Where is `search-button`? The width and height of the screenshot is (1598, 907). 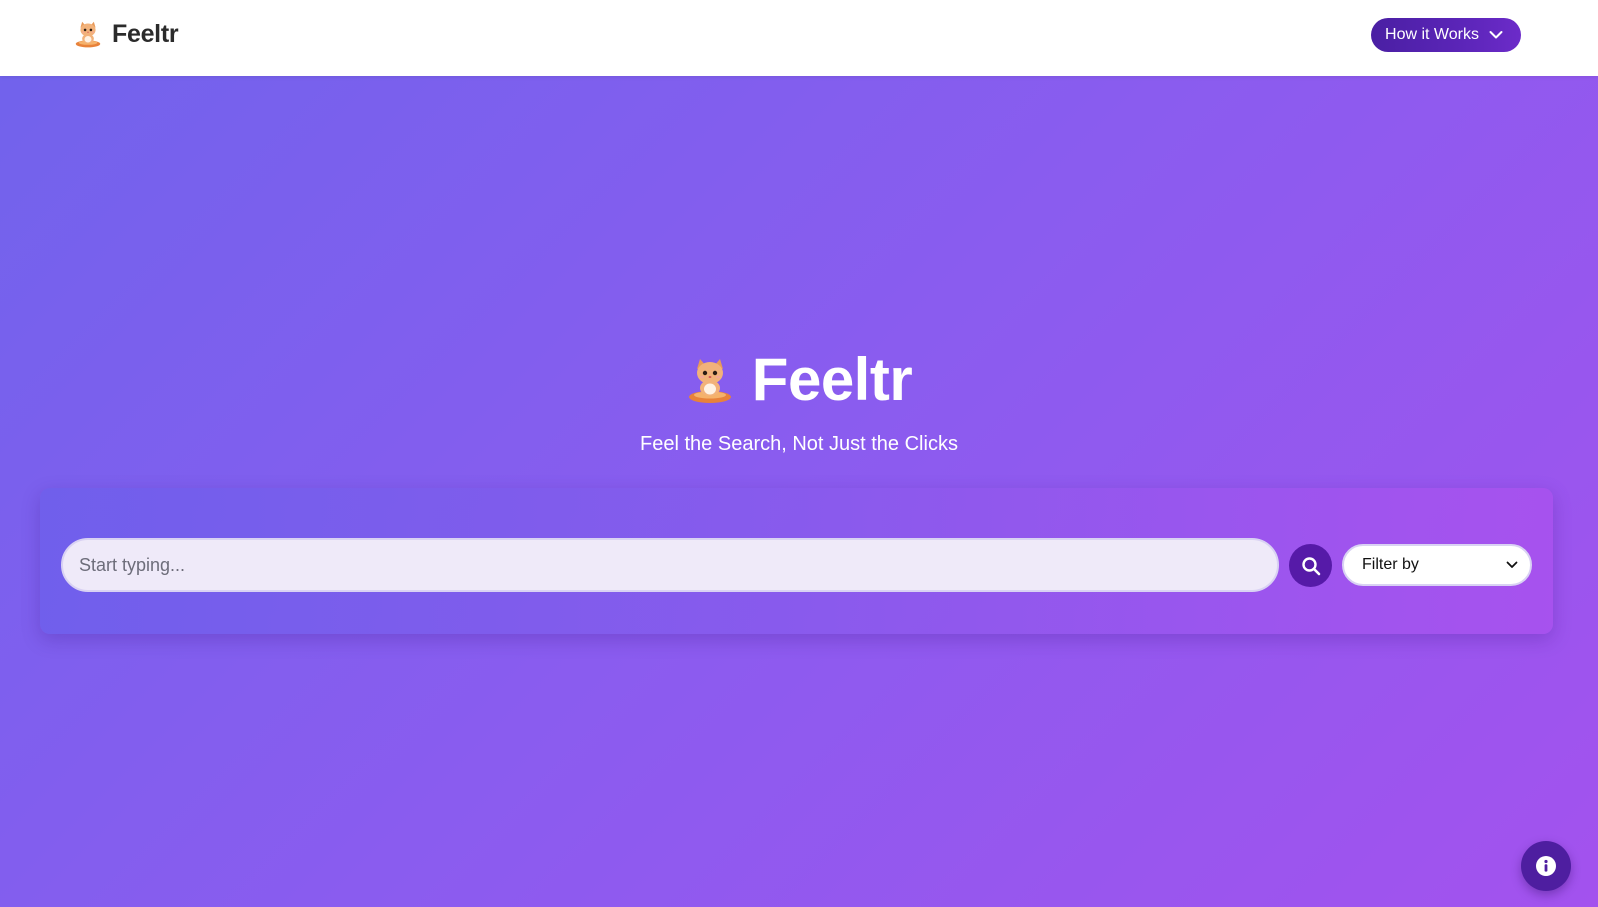
search-button is located at coordinates (1310, 565).